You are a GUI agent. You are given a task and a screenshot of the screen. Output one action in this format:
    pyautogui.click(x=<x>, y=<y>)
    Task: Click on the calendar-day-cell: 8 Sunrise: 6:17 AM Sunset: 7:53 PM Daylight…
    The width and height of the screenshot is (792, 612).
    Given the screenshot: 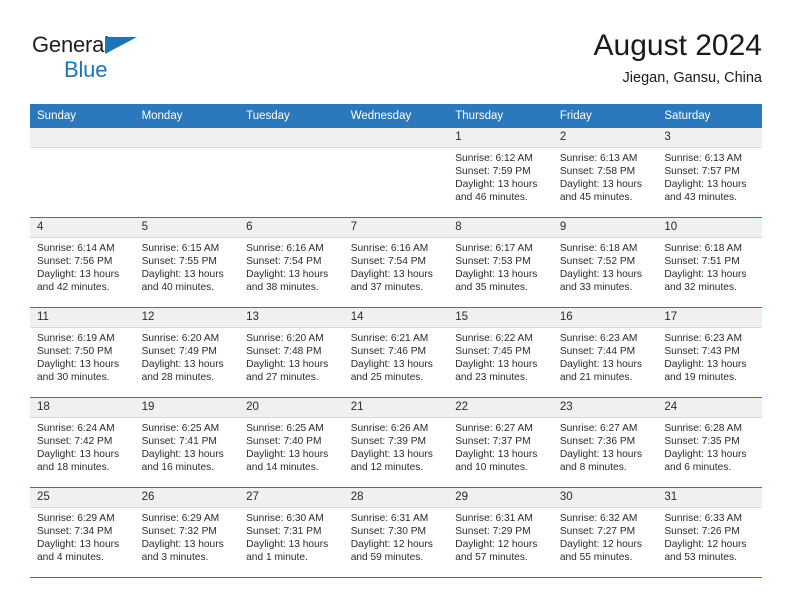 What is the action you would take?
    pyautogui.click(x=500, y=262)
    